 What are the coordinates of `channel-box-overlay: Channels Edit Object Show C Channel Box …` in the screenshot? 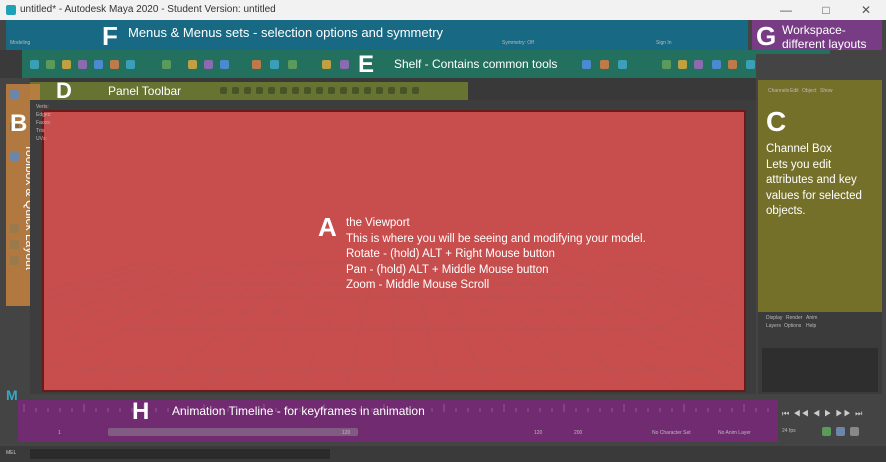 It's located at (820, 196).